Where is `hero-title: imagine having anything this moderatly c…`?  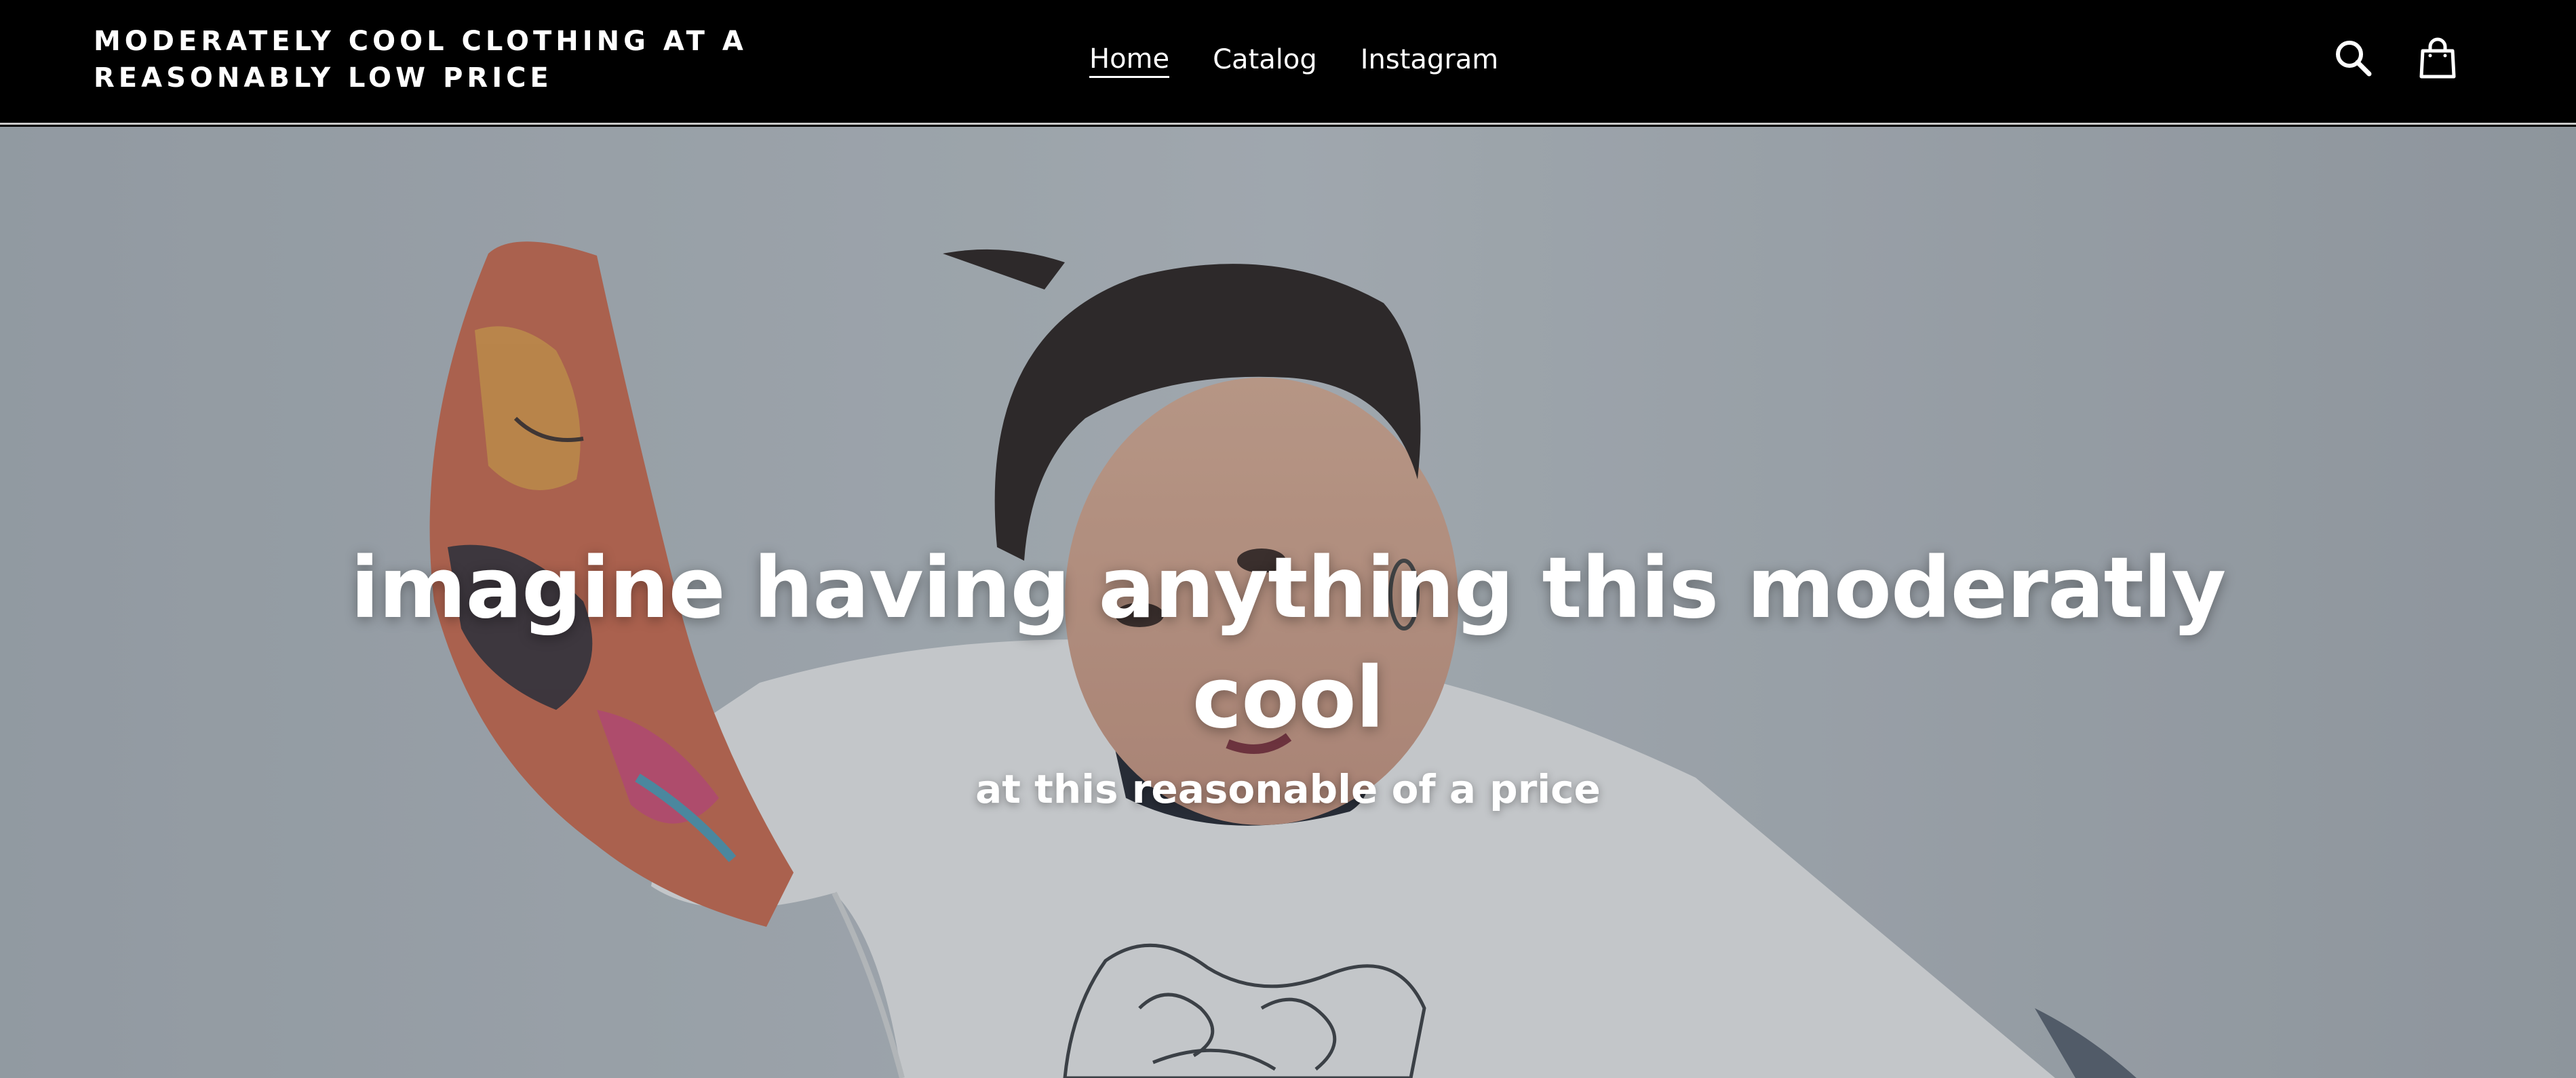
hero-title: imagine having anything this moderatly c… is located at coordinates (1288, 643).